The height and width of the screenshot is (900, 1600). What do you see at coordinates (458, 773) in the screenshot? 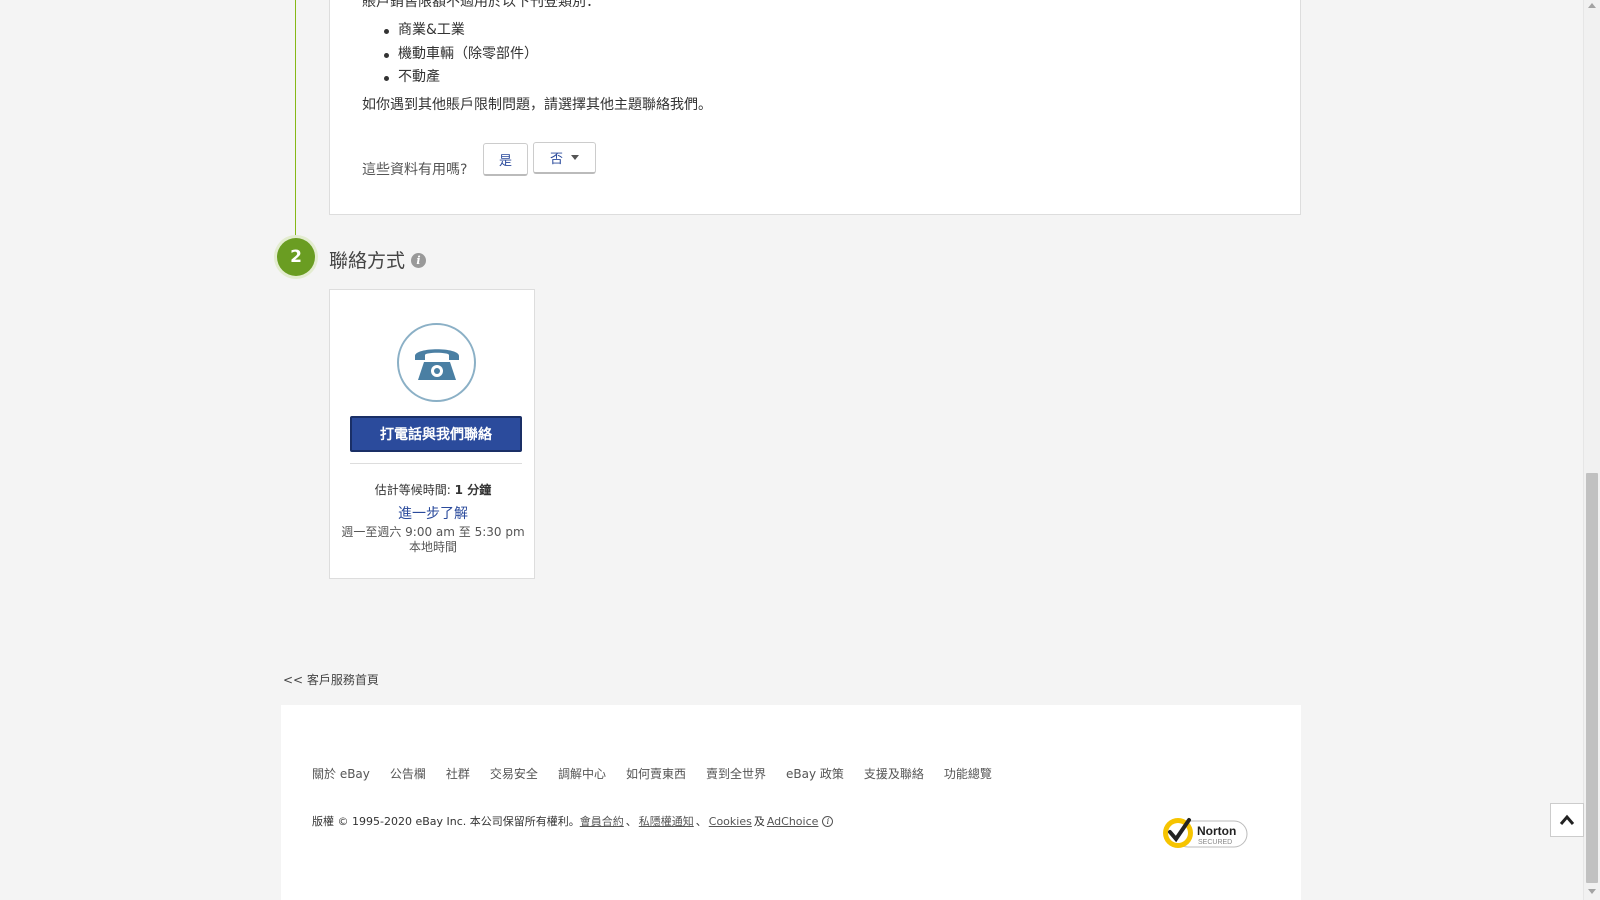
I see `footer-link-community: 社群` at bounding box center [458, 773].